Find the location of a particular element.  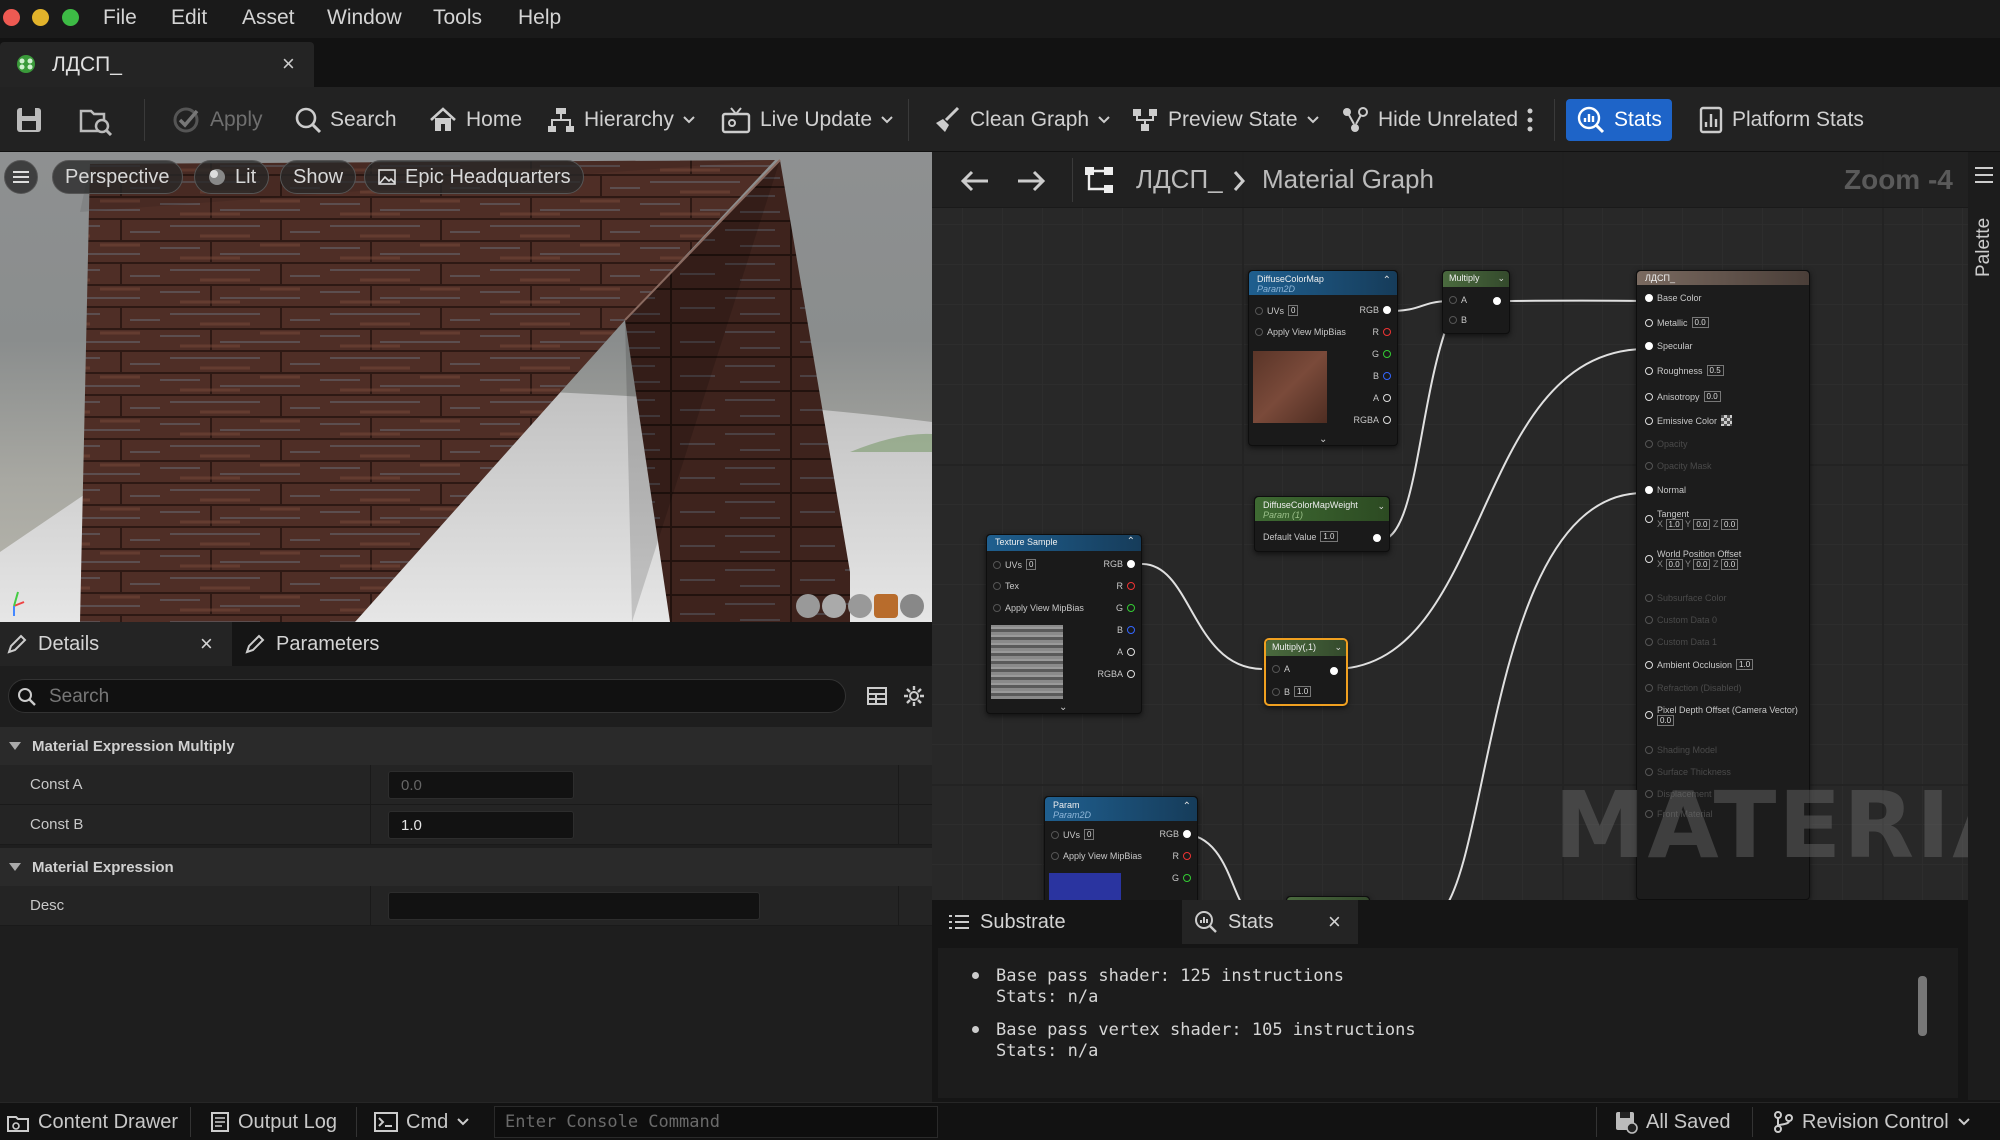

menu-help: Help is located at coordinates (539, 18).